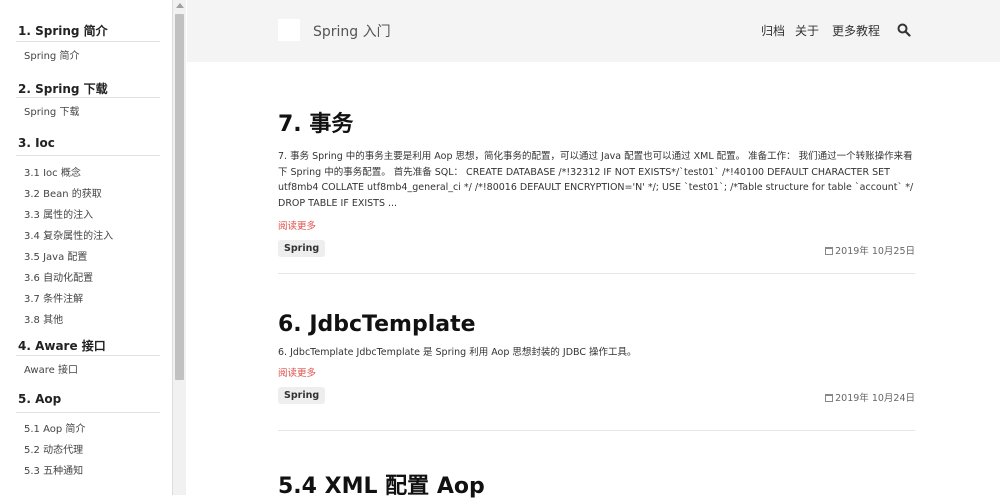  What do you see at coordinates (89, 173) in the screenshot?
I see `toc-item: 3.1 Ioc 概念` at bounding box center [89, 173].